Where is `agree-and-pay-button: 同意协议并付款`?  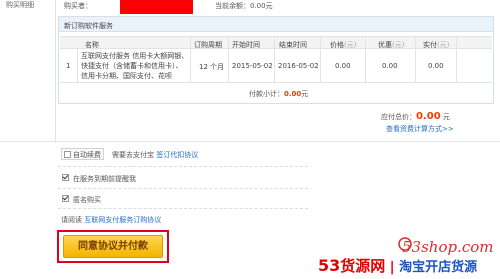 agree-and-pay-button: 同意协议并付款 is located at coordinates (113, 246).